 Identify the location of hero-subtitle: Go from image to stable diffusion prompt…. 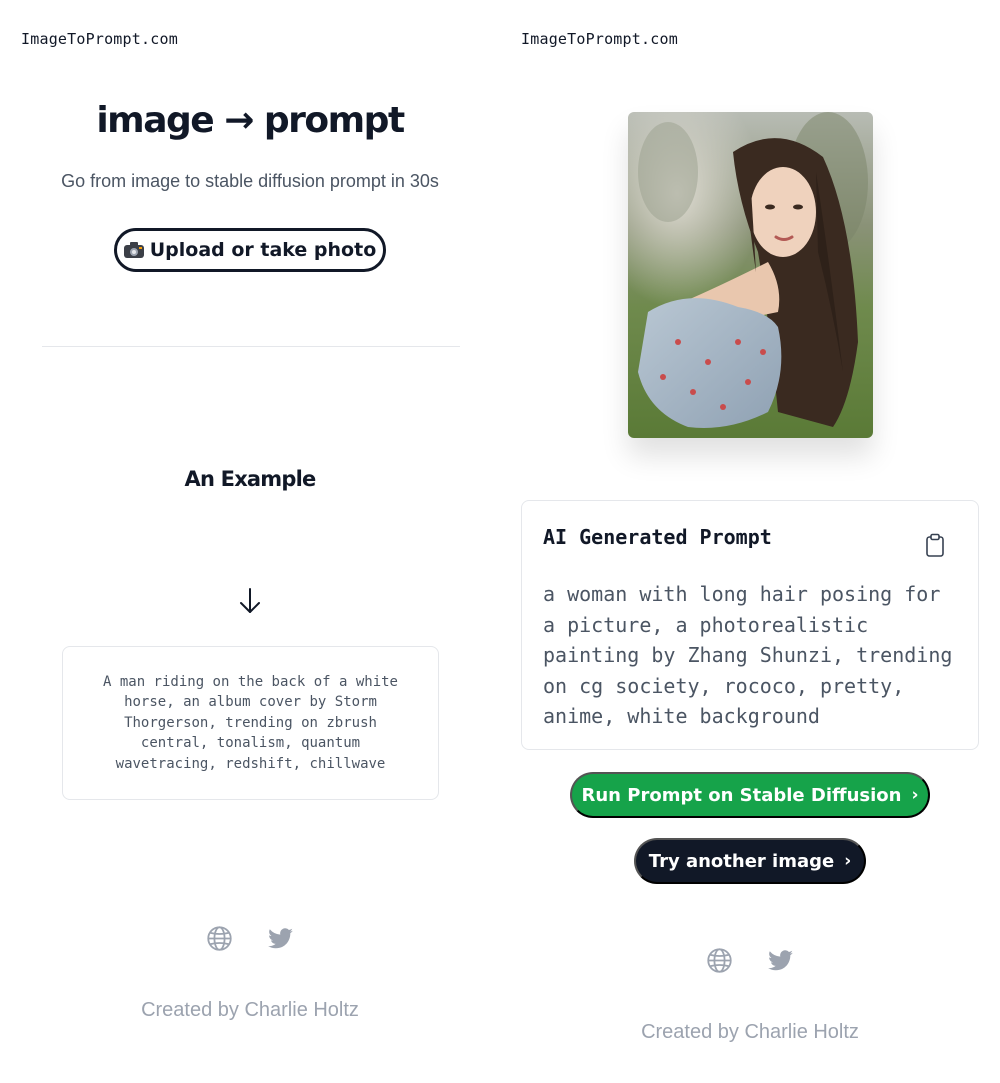
(250, 181).